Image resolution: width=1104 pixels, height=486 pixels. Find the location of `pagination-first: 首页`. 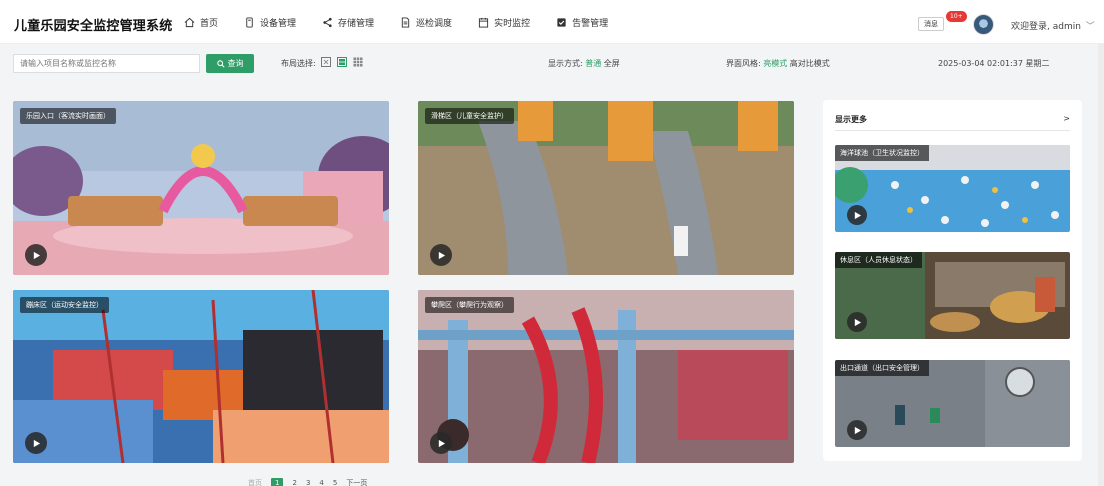

pagination-first: 首页 is located at coordinates (255, 482).